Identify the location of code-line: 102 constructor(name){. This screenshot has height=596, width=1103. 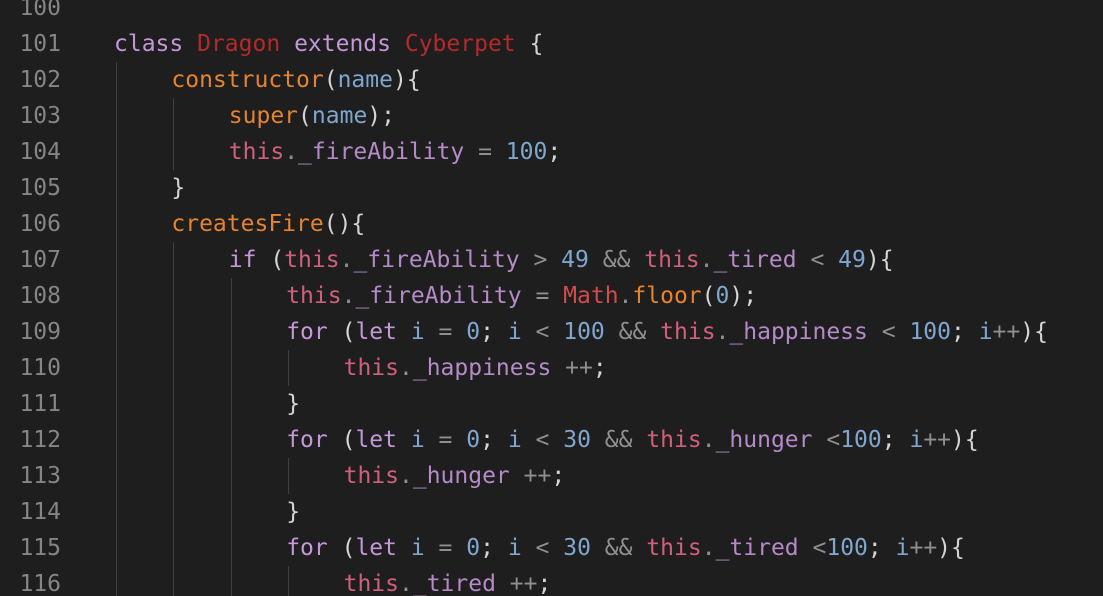
(551, 80).